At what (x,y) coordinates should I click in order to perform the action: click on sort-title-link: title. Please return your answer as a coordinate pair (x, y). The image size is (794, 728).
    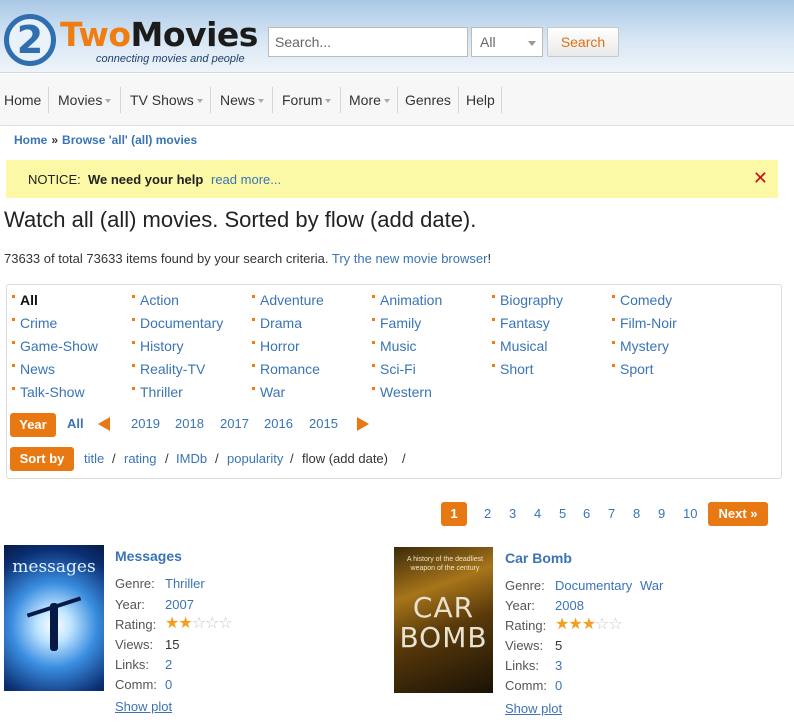
    Looking at the image, I should click on (94, 458).